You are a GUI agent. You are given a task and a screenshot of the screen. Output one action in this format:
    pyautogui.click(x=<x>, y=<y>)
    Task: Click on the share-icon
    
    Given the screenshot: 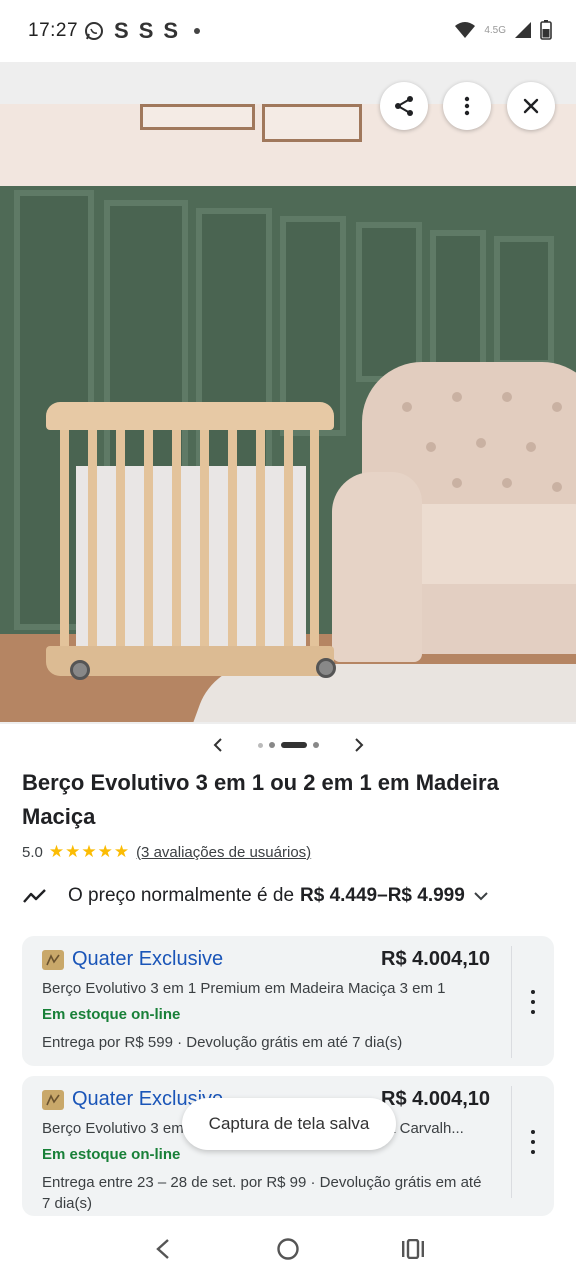 What is the action you would take?
    pyautogui.click(x=404, y=106)
    